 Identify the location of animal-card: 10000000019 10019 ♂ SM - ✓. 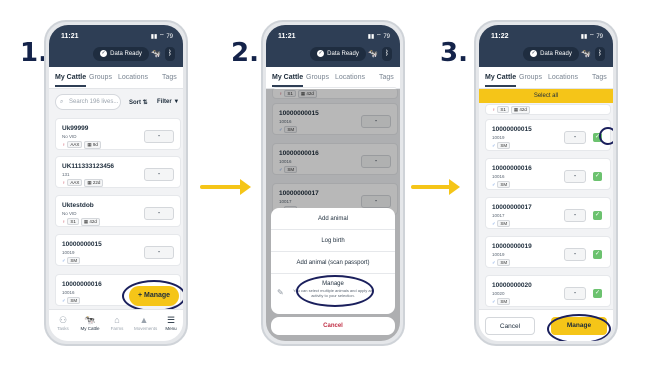
(548, 252).